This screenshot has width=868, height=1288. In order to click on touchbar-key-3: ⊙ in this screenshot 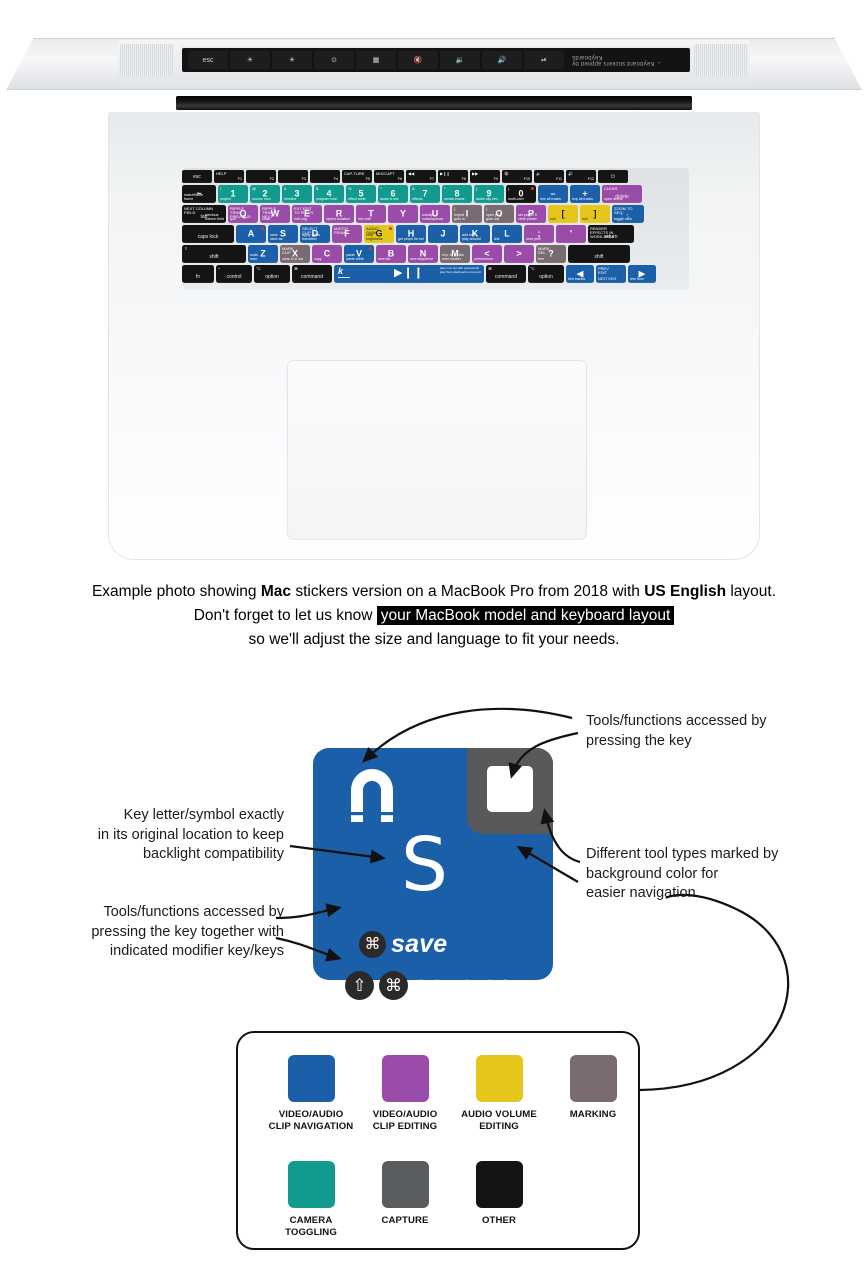, I will do `click(334, 60)`.